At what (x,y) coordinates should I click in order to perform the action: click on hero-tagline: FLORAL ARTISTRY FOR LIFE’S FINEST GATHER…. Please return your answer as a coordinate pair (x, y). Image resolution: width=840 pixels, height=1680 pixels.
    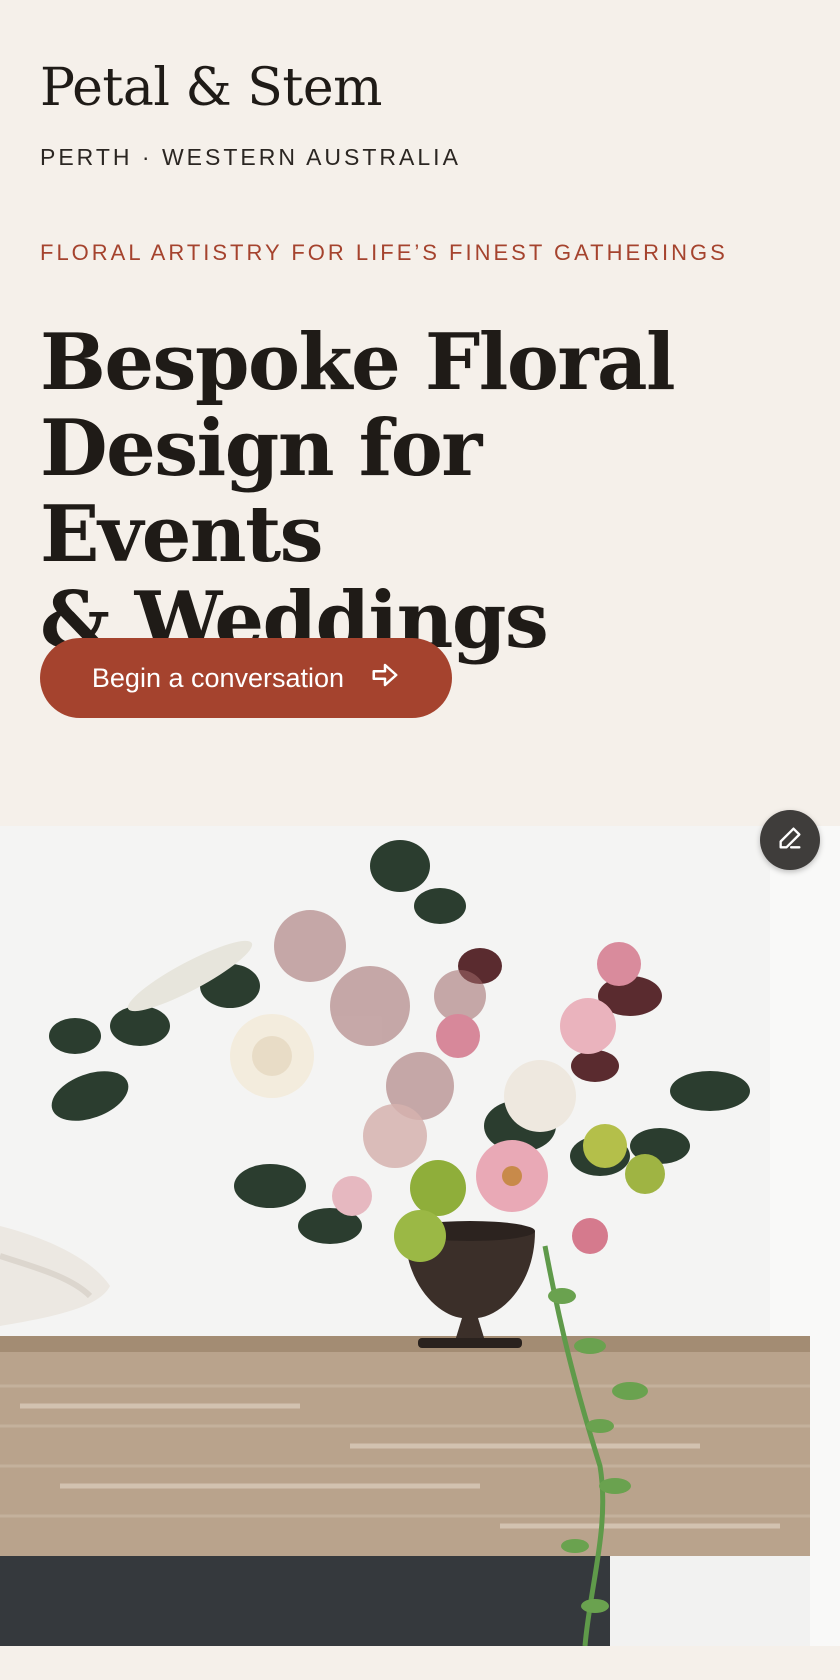
    Looking at the image, I should click on (384, 252).